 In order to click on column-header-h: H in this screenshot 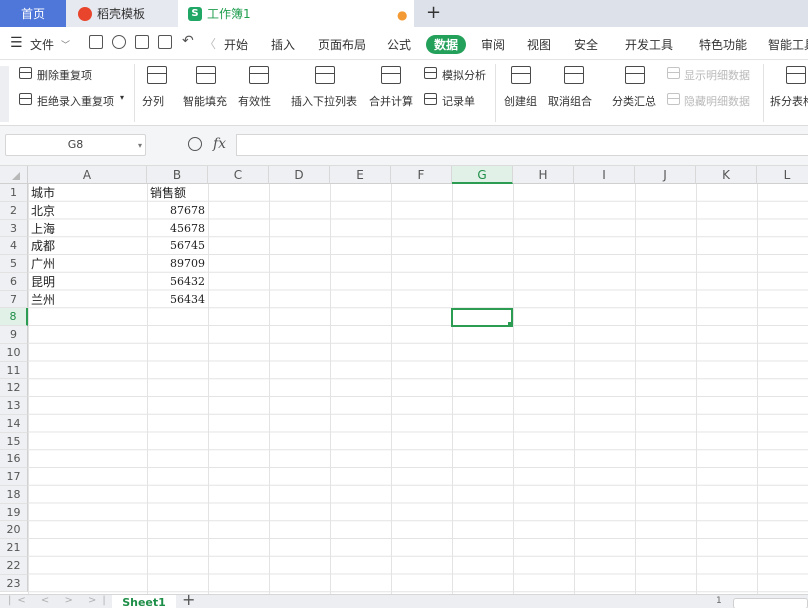, I will do `click(543, 175)`.